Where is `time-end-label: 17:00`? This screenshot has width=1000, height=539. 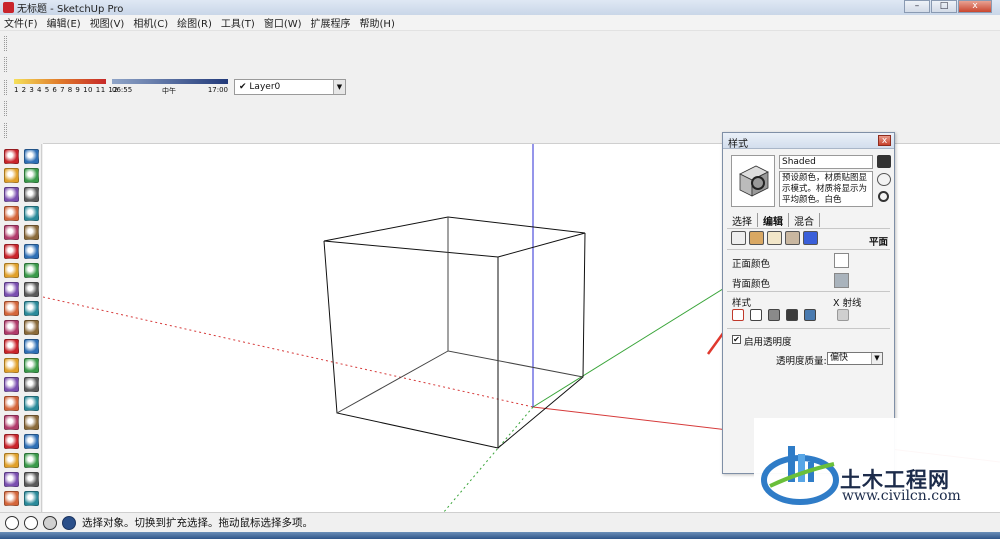
time-end-label: 17:00 is located at coordinates (217, 90).